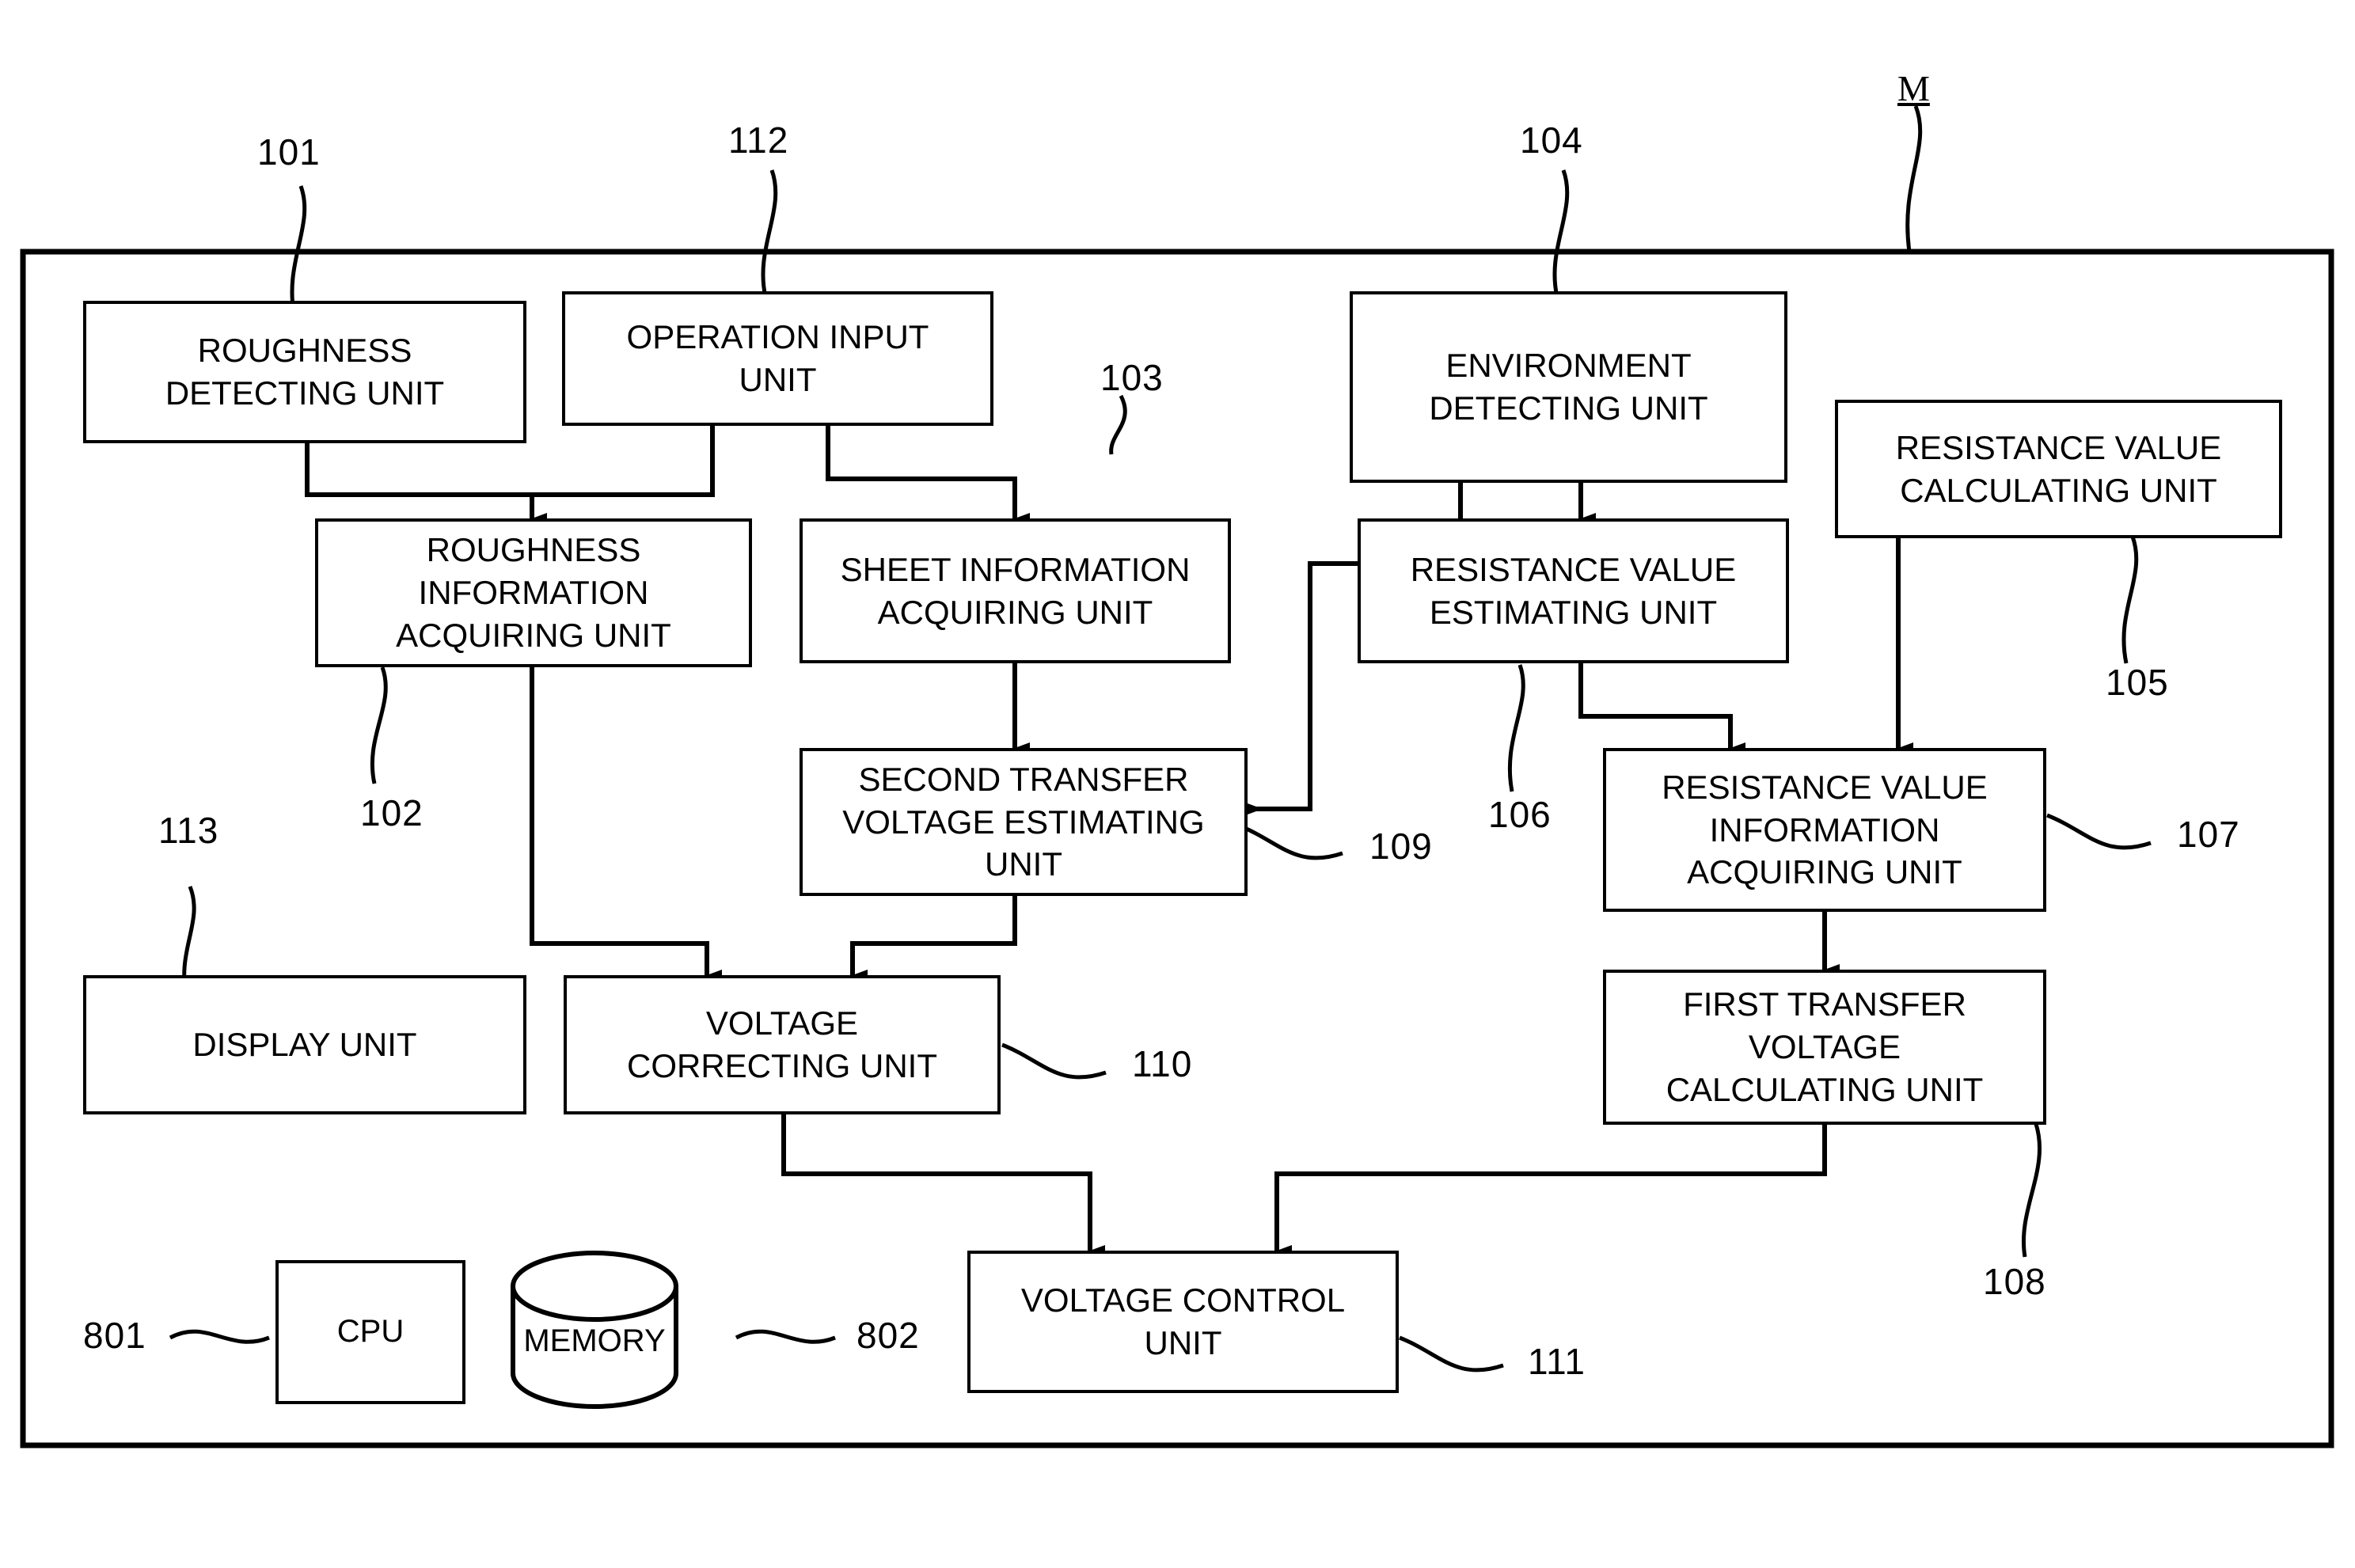 This screenshot has height=1568, width=2355. I want to click on arrow-second-transfer-to-voltage-correcting, so click(933, 939).